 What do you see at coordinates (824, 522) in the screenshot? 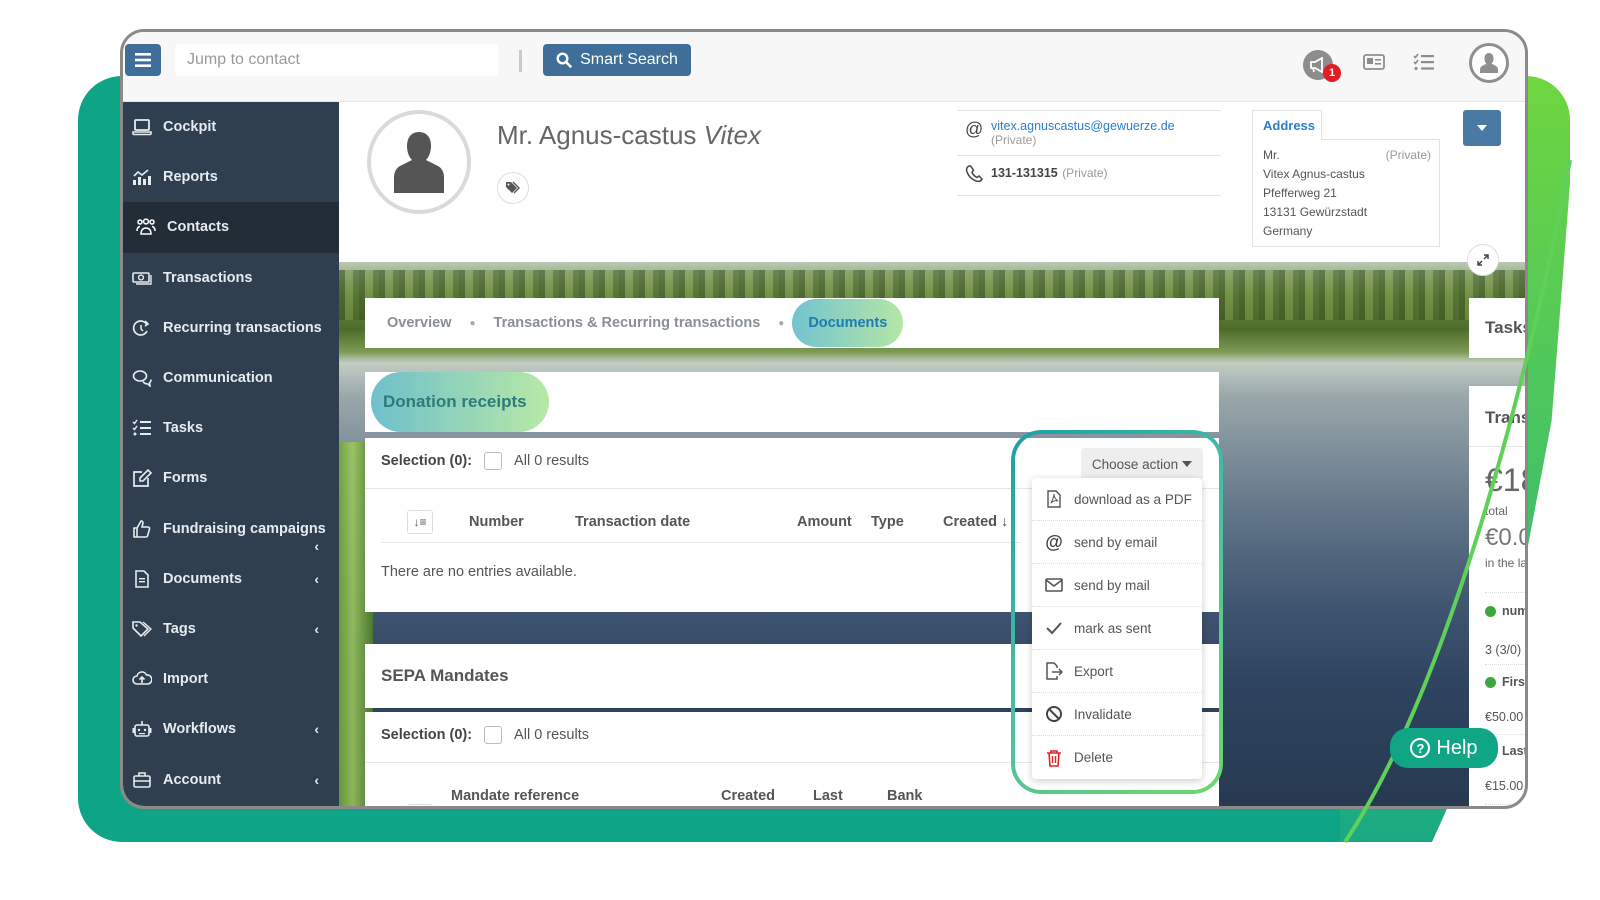
I see `column-header-amount: Amount` at bounding box center [824, 522].